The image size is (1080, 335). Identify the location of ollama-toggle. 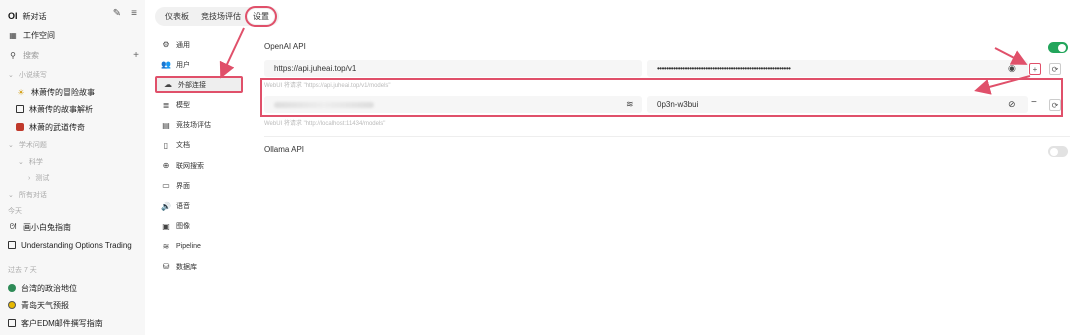
(1058, 151).